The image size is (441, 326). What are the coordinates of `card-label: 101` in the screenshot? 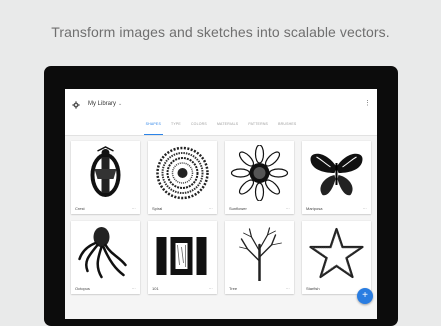 It's located at (155, 288).